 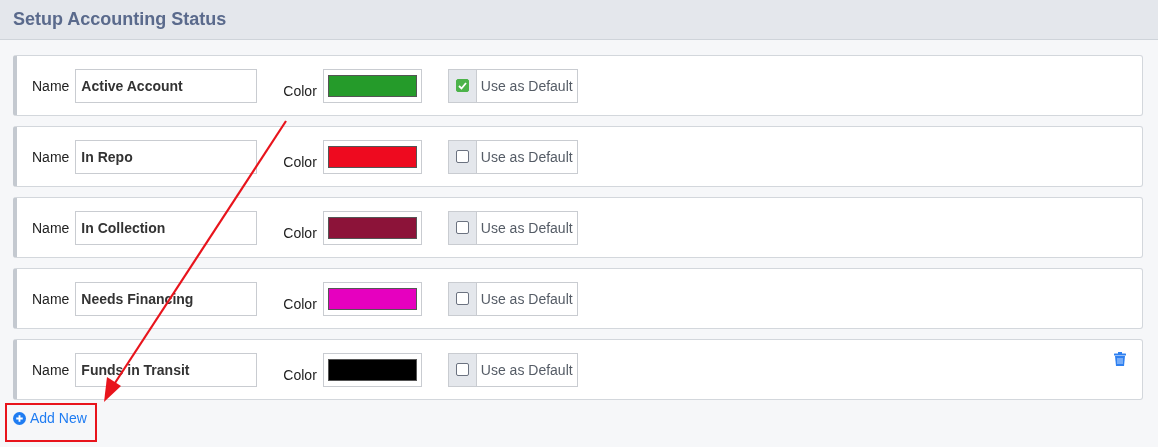 What do you see at coordinates (1120, 359) in the screenshot?
I see `trash-icon` at bounding box center [1120, 359].